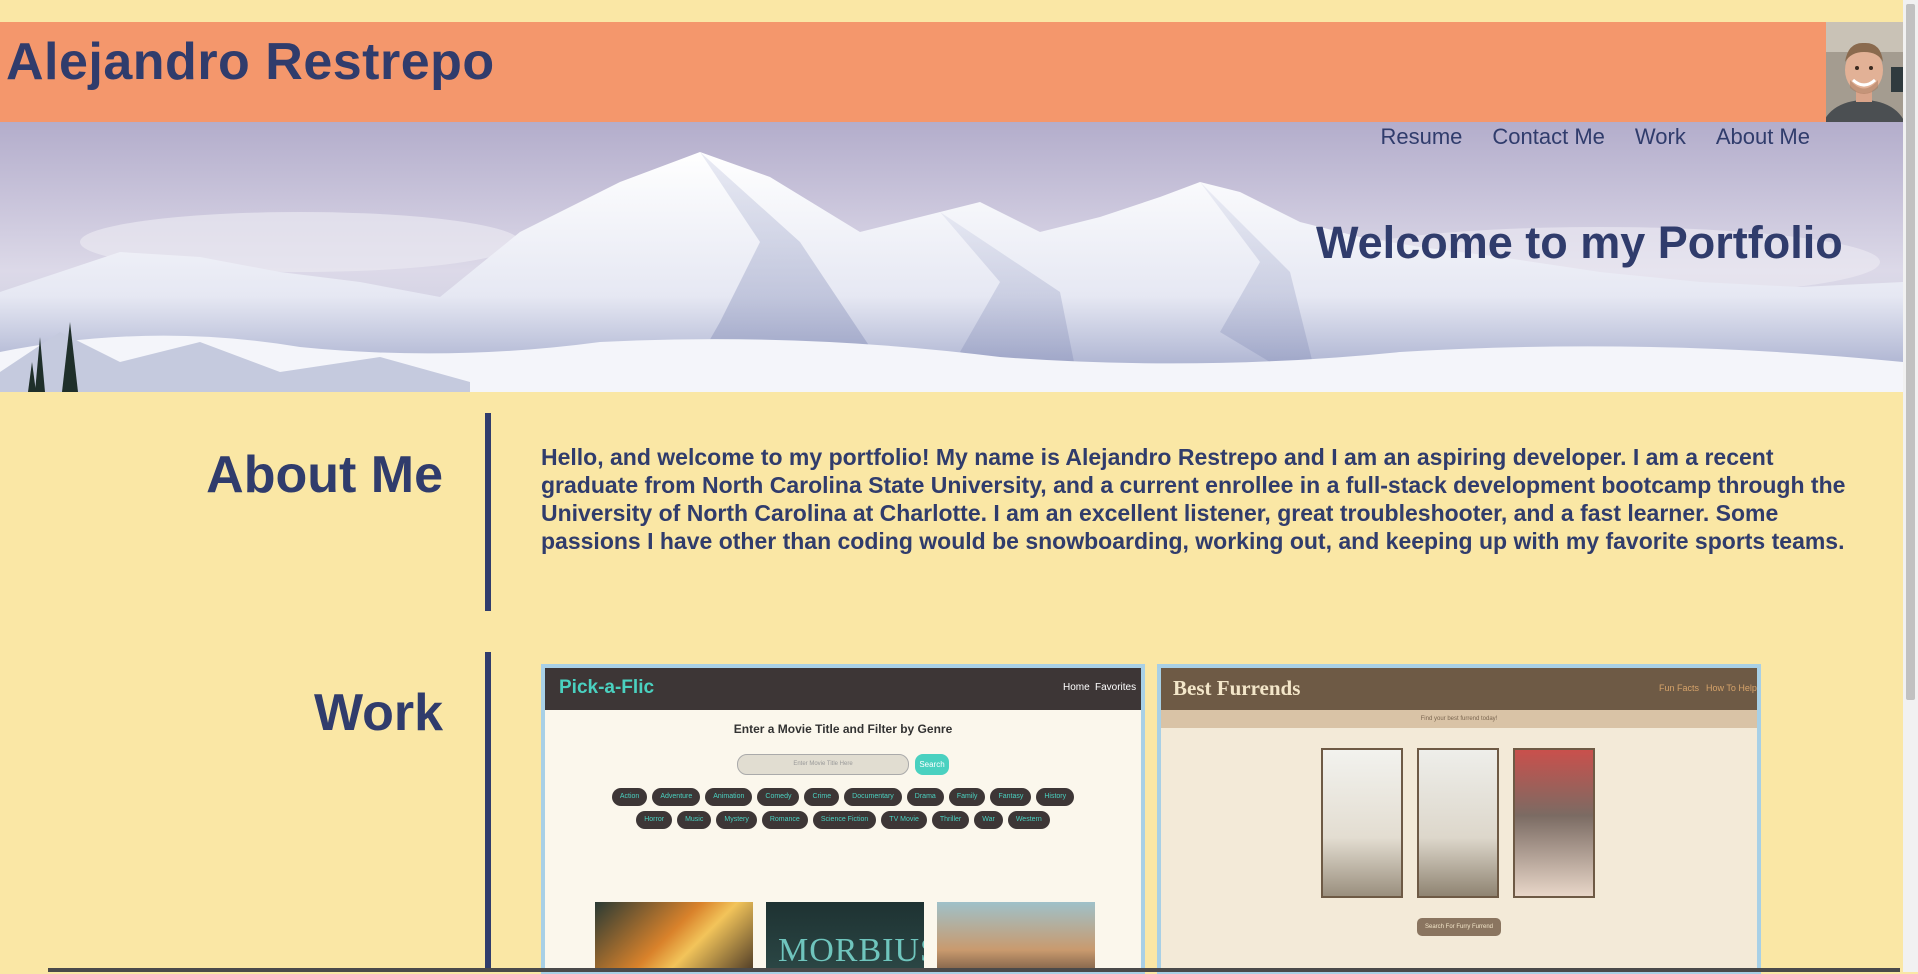 The height and width of the screenshot is (974, 1918). What do you see at coordinates (729, 797) in the screenshot?
I see `genre-chip: Animation` at bounding box center [729, 797].